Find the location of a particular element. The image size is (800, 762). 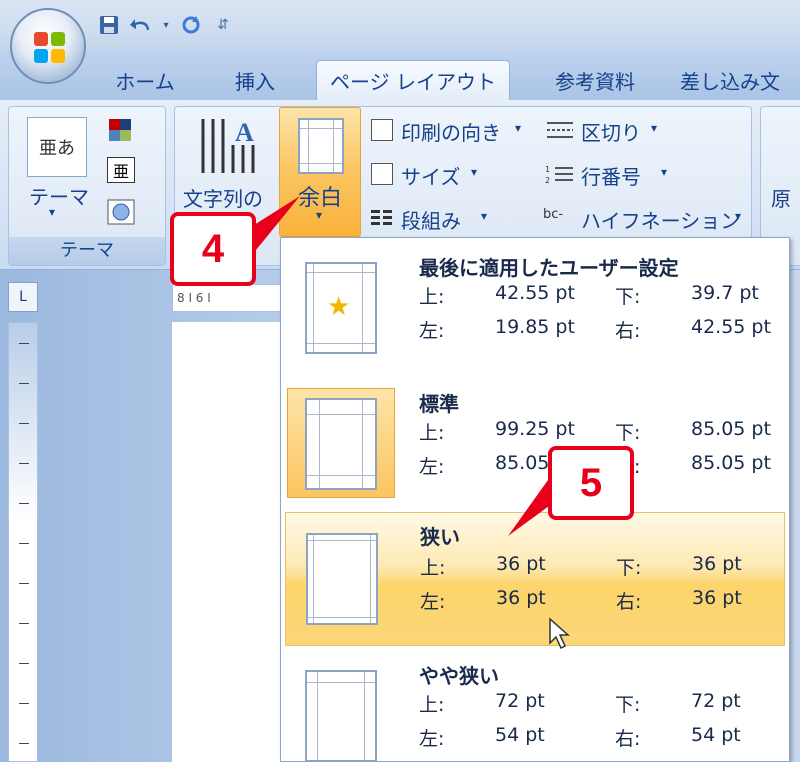

bottom-value: 36 pt is located at coordinates (717, 564).